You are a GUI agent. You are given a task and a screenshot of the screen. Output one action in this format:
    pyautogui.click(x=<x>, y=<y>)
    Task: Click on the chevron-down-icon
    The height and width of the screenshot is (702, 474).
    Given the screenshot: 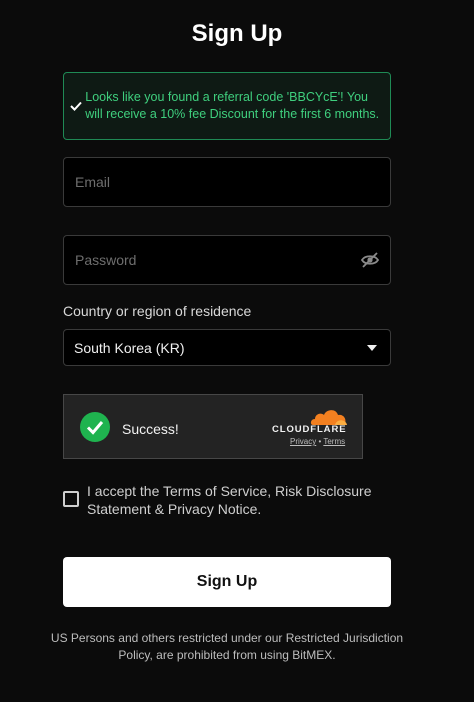 What is the action you would take?
    pyautogui.click(x=372, y=347)
    